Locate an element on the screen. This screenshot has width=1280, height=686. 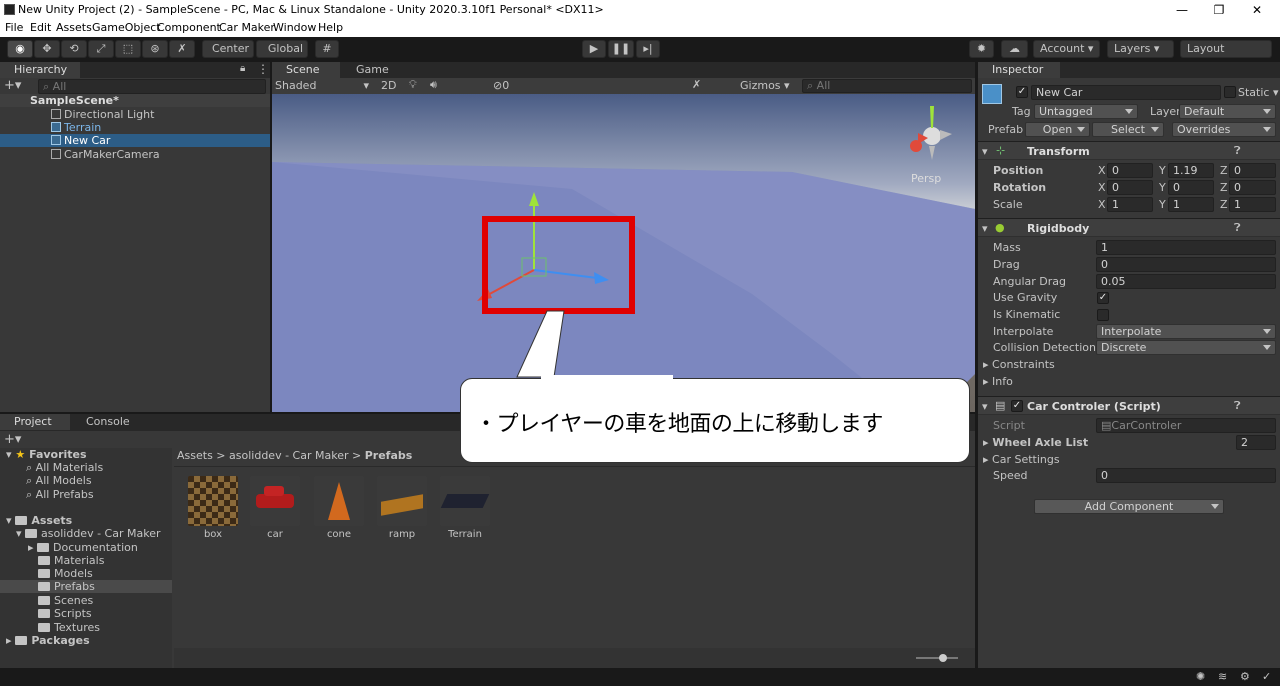
transform-tool-button: ⊛ is located at coordinates (155, 49).